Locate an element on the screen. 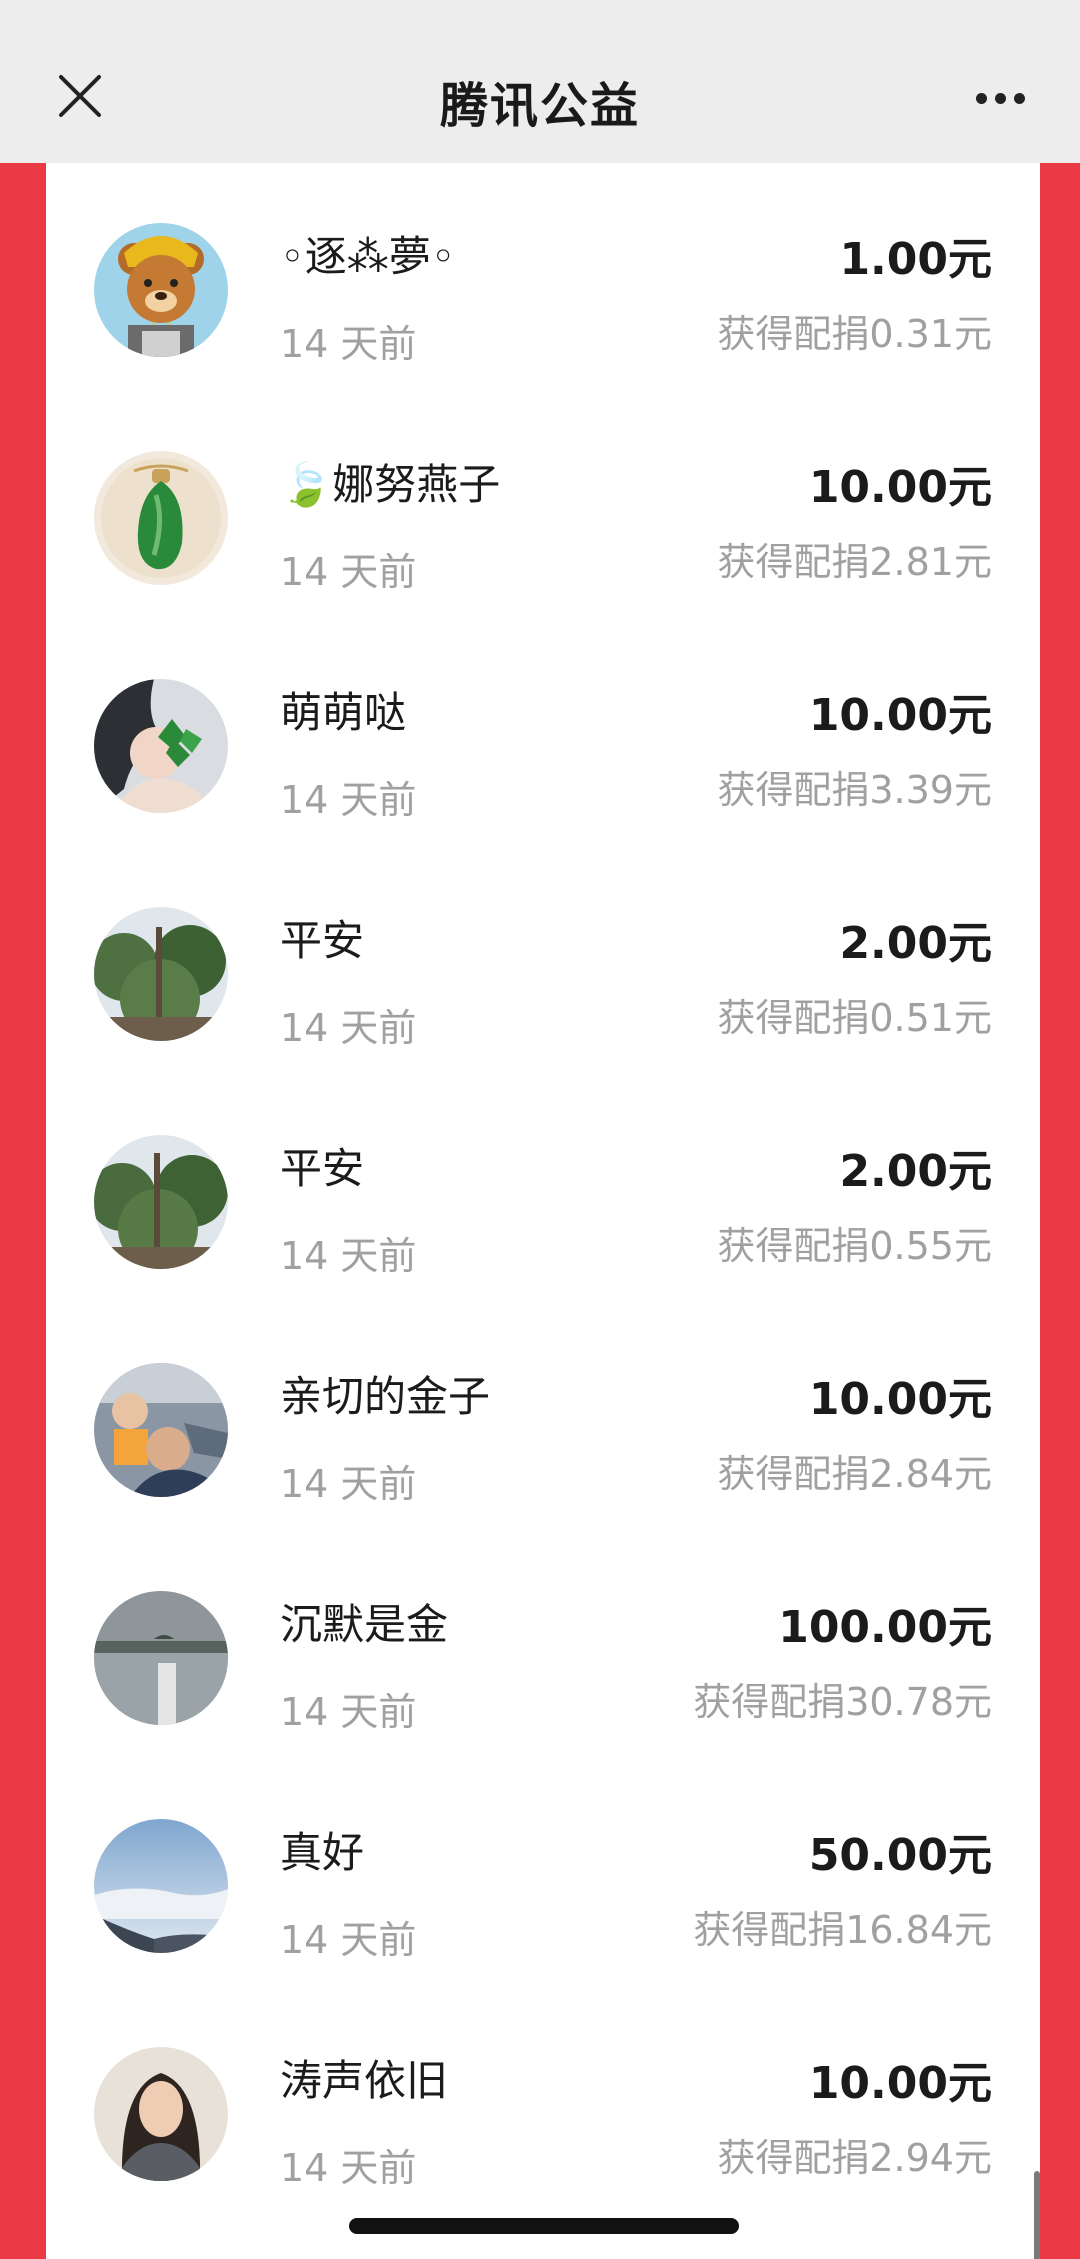  list-item: 萌萌哒 14 天前 10.00元 获得配捐3.39元 is located at coordinates (543, 733).